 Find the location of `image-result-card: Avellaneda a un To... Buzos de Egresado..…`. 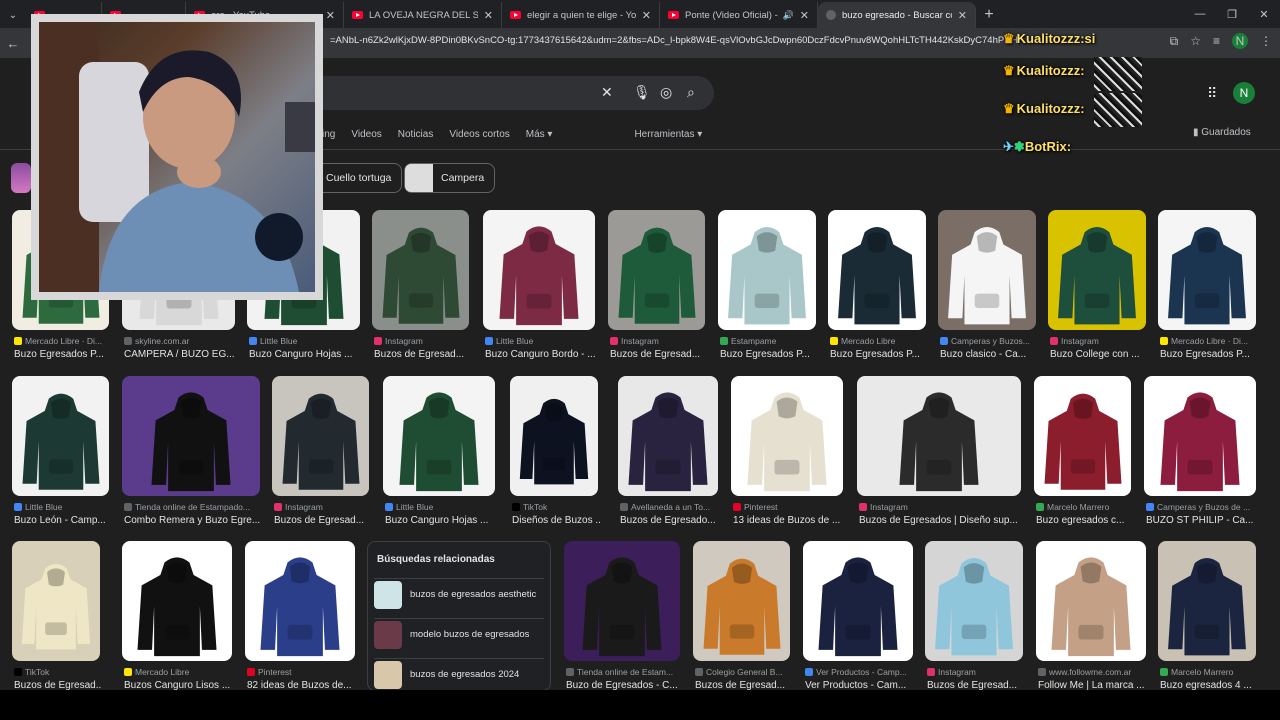

image-result-card: Avellaneda a un To... Buzos de Egresado..… is located at coordinates (668, 451).